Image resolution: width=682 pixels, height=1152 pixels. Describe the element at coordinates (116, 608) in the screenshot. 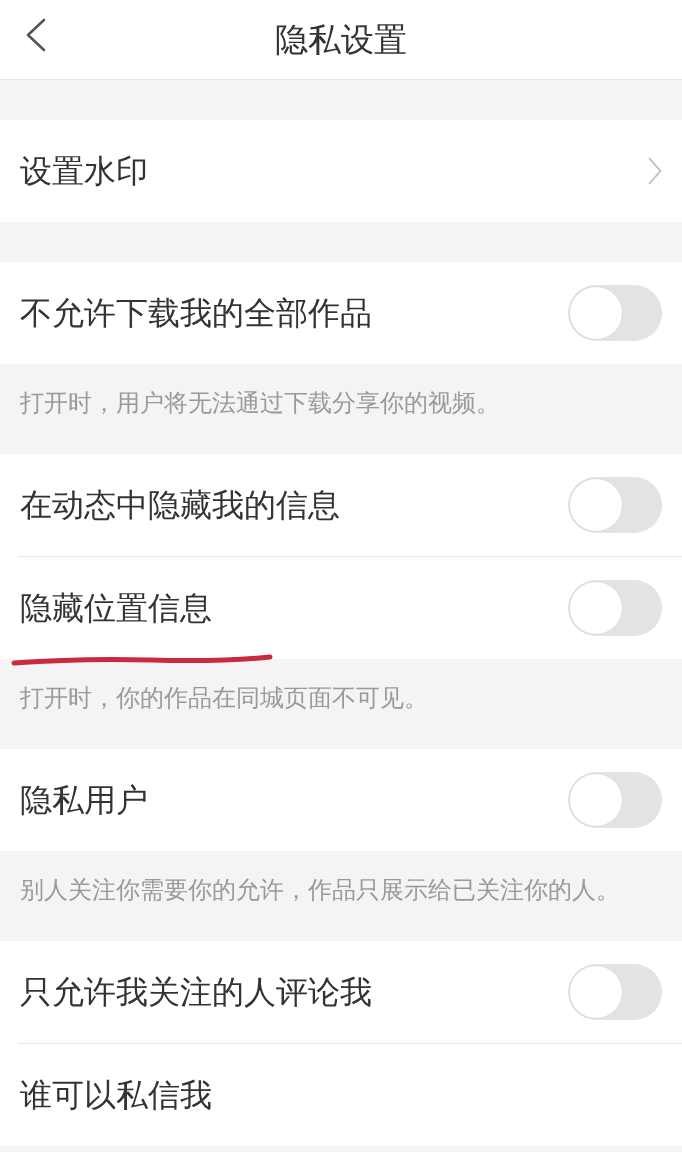

I see `setting-label: 隐藏位置信息` at that location.